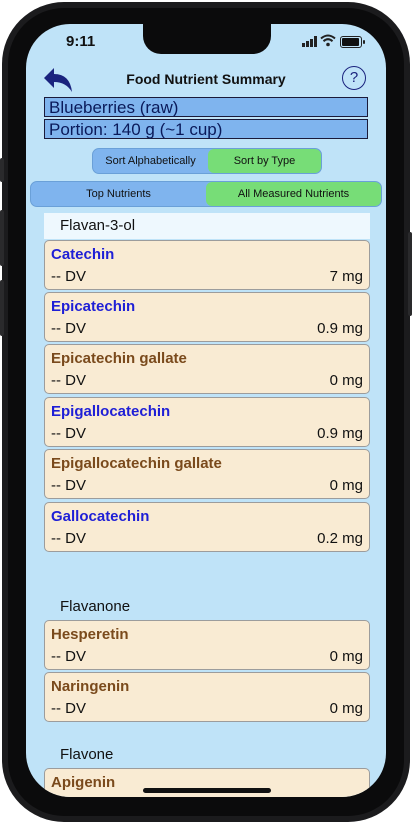 The height and width of the screenshot is (825, 412). Describe the element at coordinates (207, 422) in the screenshot. I see `nutrient-row: Epigallocatechin -- DV 0.9 mg` at that location.